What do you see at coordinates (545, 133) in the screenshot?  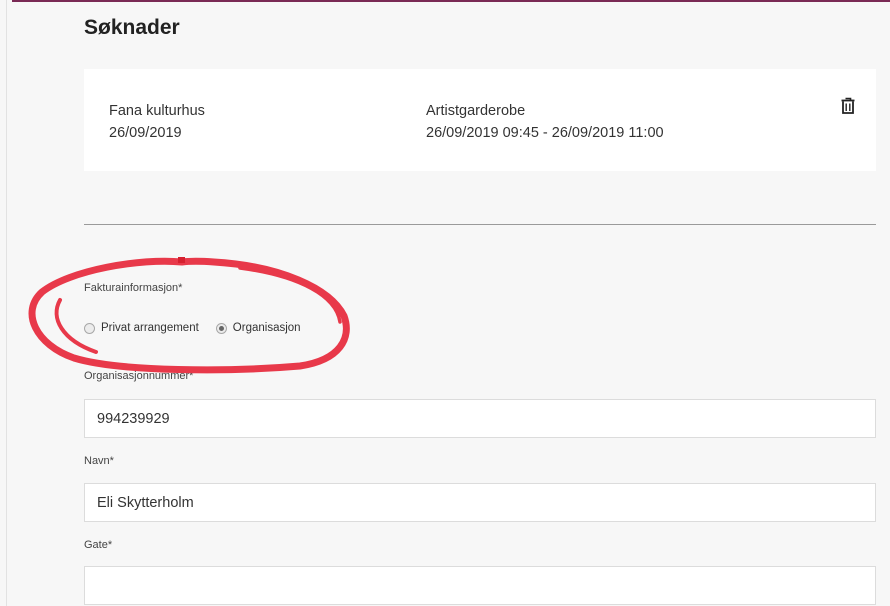 I see `application-time-range: 26/09/2019 09:45 - 26/09/2019 11:00` at bounding box center [545, 133].